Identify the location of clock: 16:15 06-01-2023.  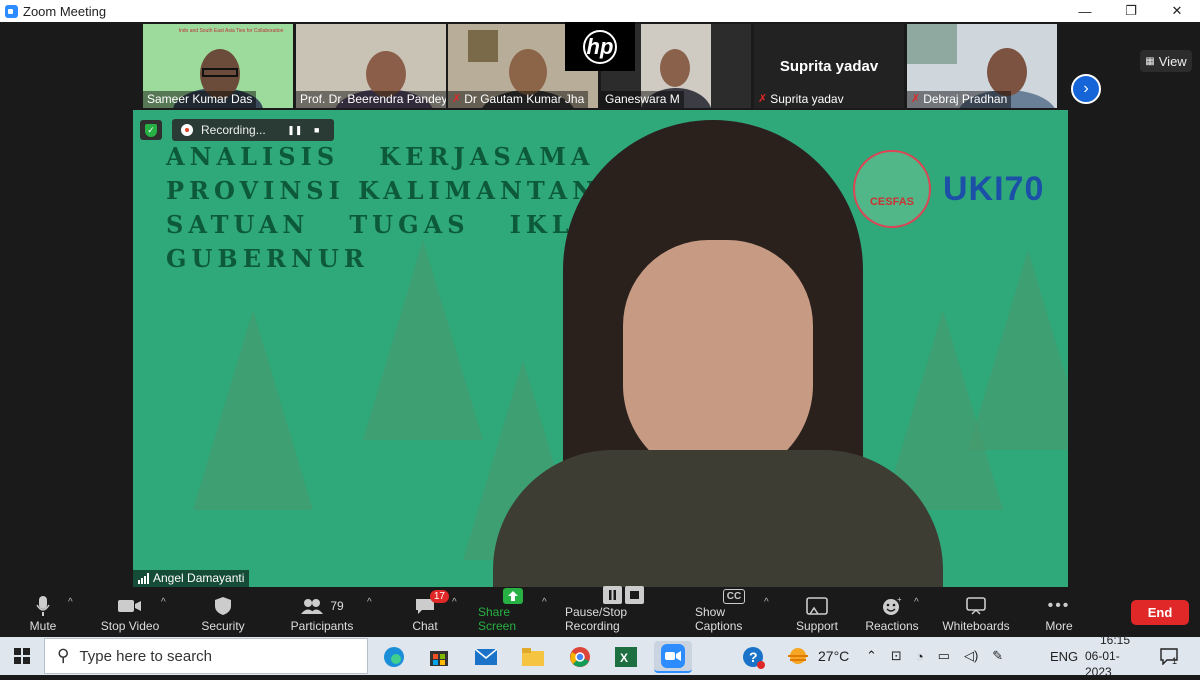
(1115, 656).